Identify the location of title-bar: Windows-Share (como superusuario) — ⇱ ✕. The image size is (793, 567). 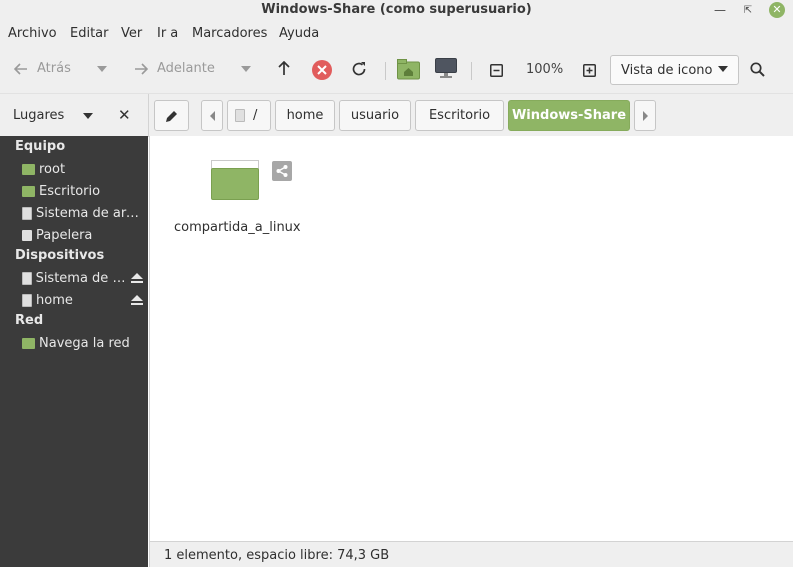
(396, 10).